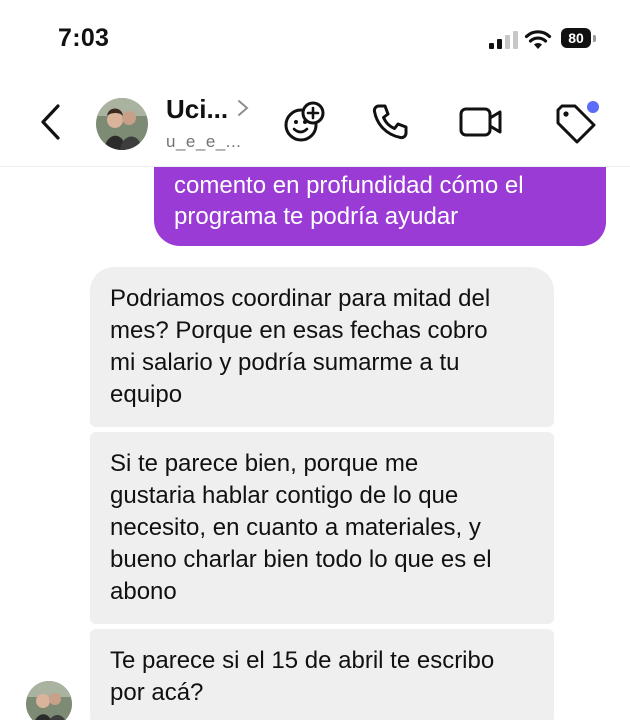 This screenshot has height=720, width=630. I want to click on emoji-add-icon, so click(304, 122).